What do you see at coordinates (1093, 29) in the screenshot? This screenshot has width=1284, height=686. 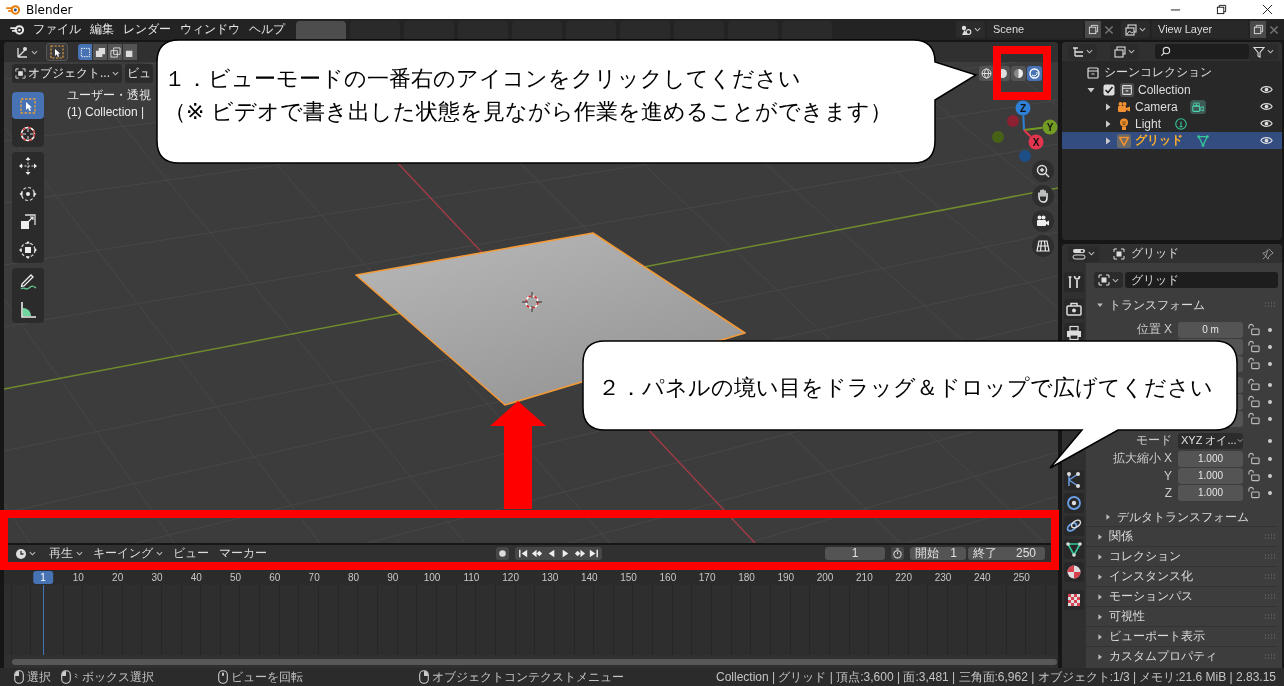 I see `new-scene-button` at bounding box center [1093, 29].